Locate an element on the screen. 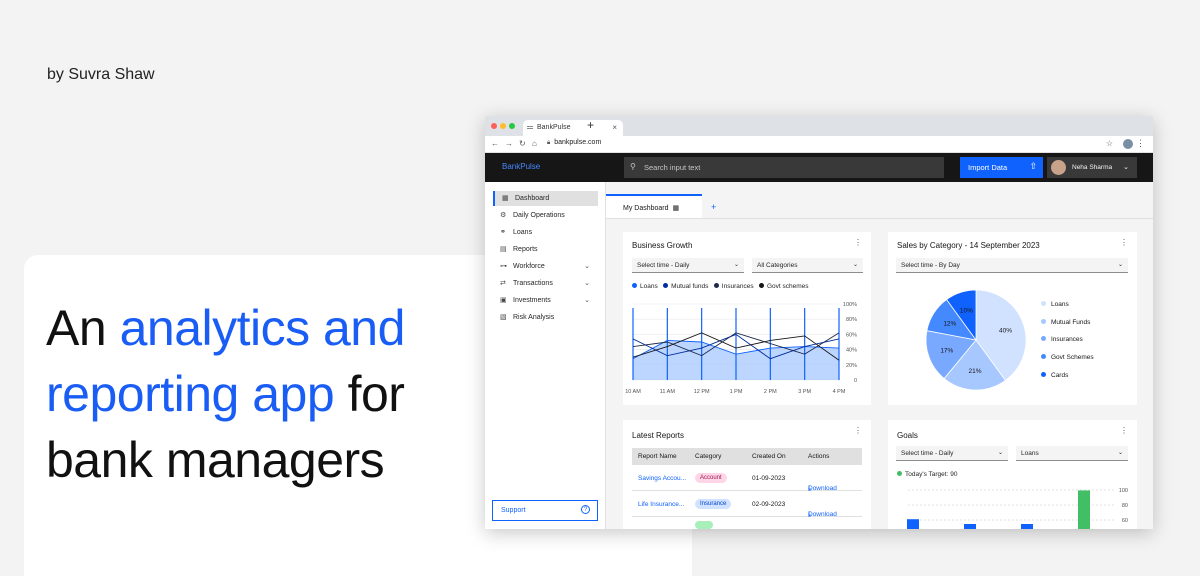  sidebar-item-label: Loans is located at coordinates (523, 232).